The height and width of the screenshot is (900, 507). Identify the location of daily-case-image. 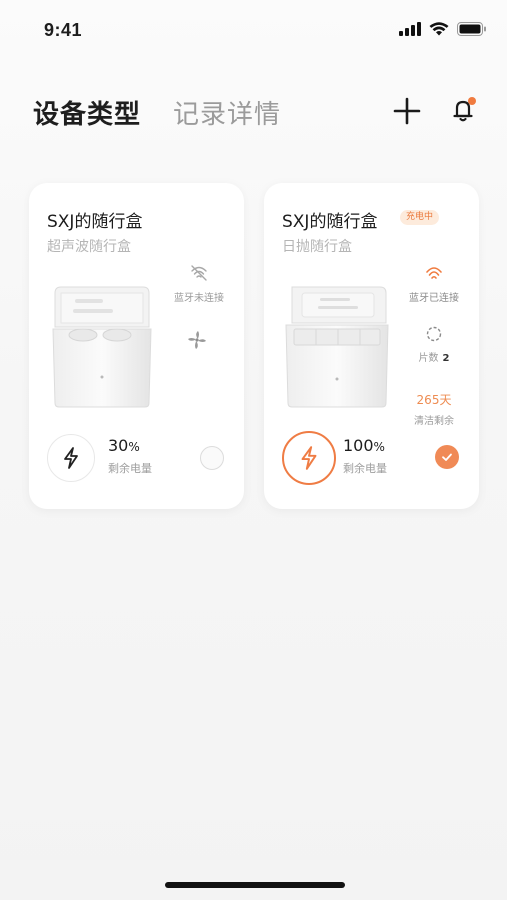
(337, 347).